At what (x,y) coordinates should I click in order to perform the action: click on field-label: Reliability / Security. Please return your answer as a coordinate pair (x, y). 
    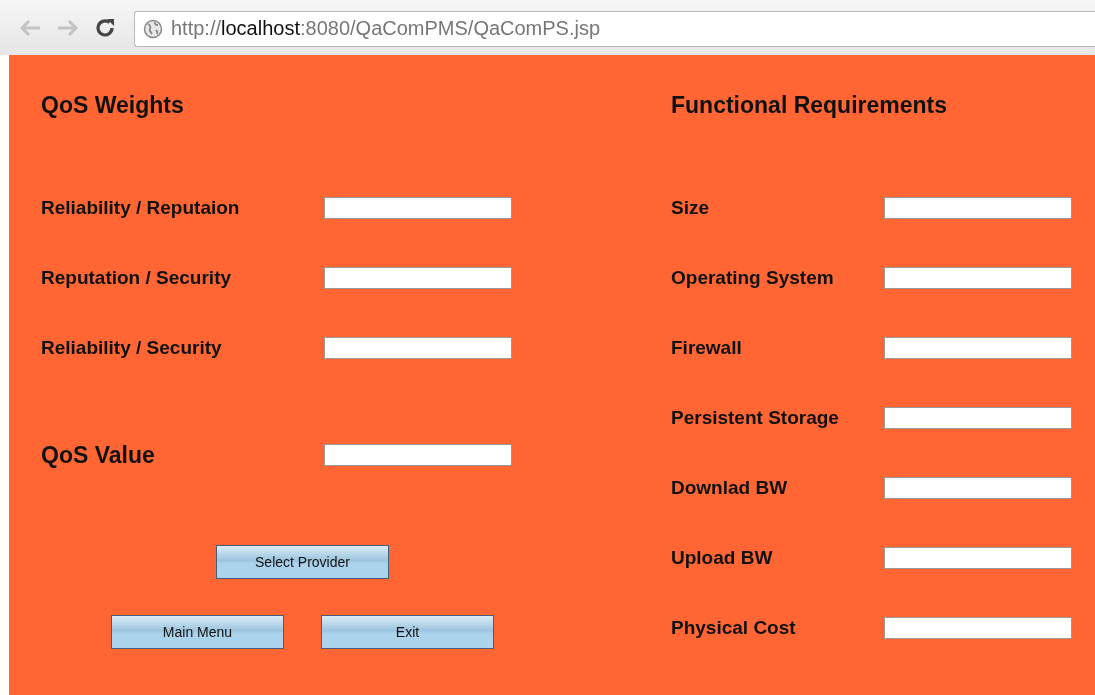
    Looking at the image, I should click on (132, 348).